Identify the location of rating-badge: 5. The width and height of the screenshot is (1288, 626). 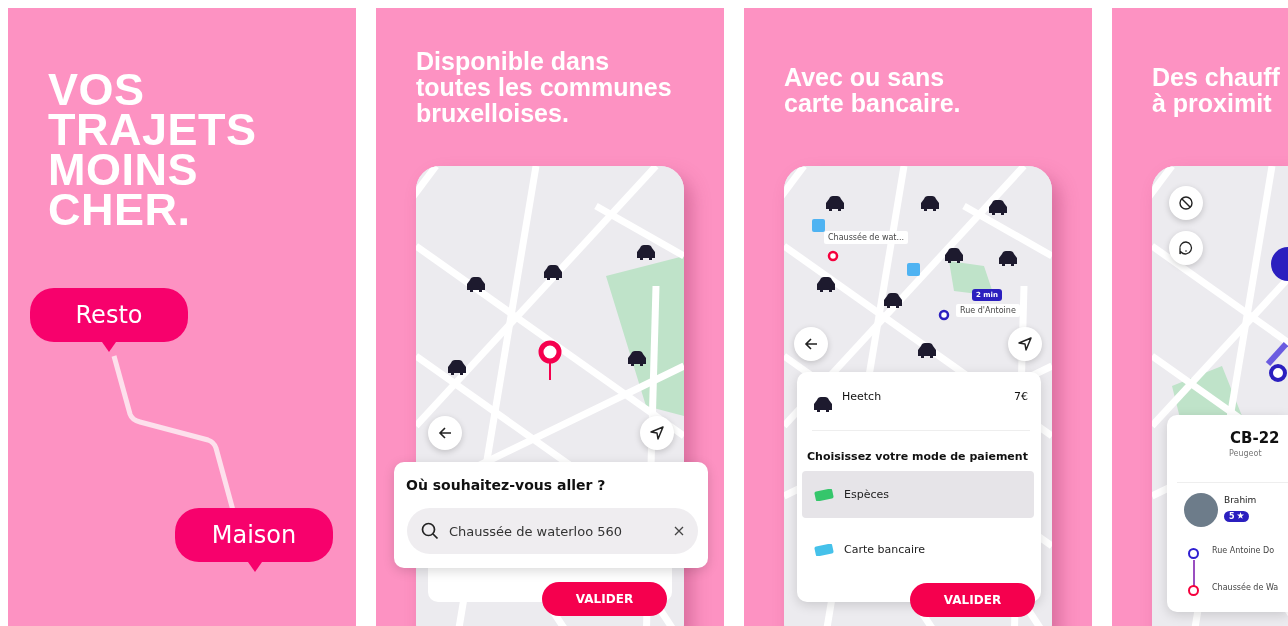
(1237, 516).